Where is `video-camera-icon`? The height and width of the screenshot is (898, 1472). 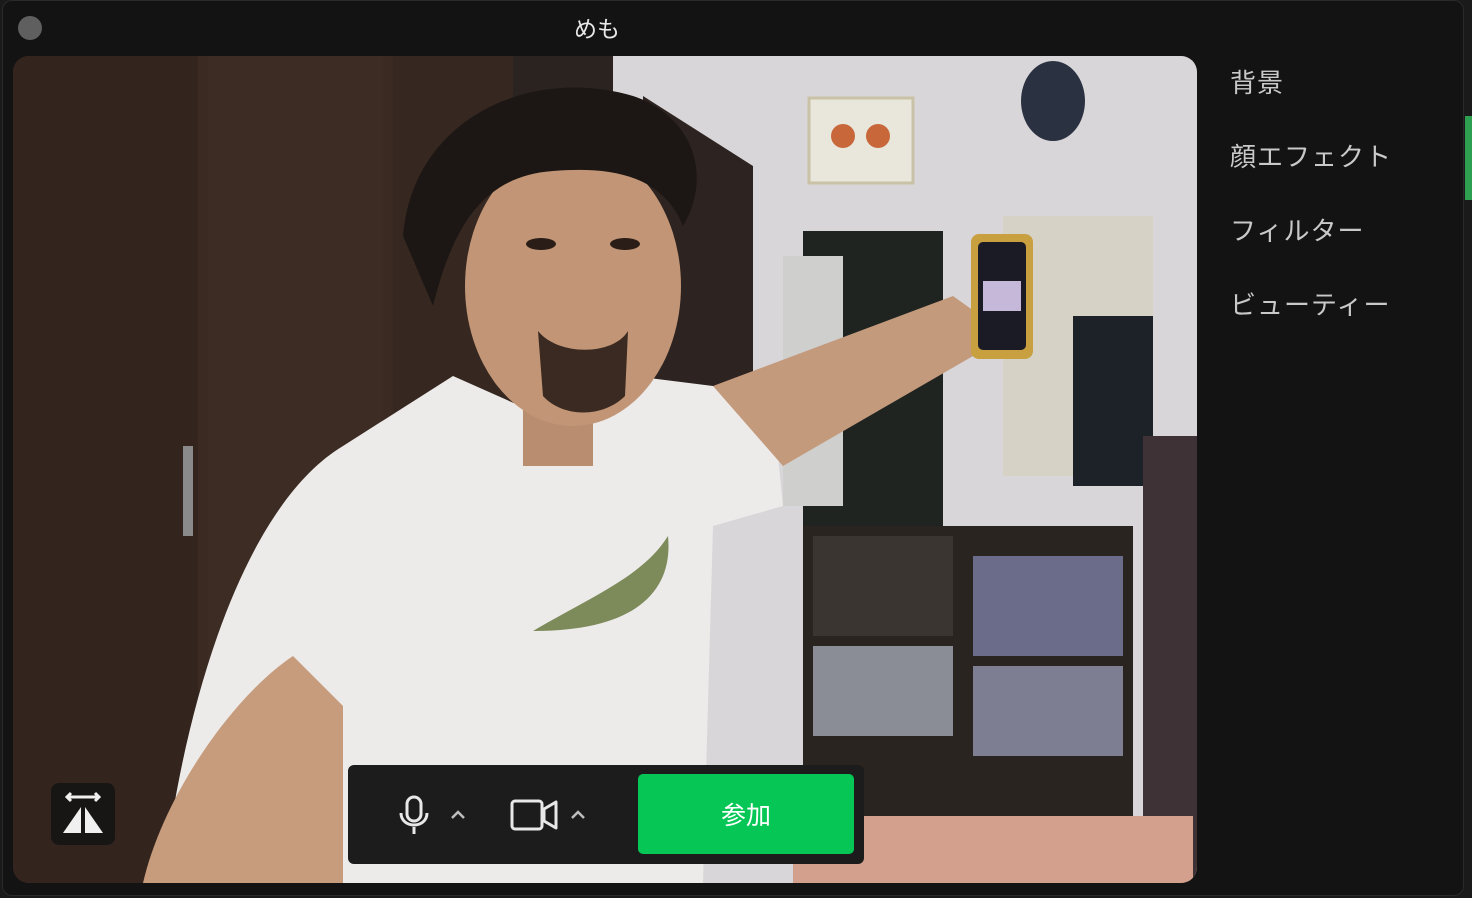 video-camera-icon is located at coordinates (534, 815).